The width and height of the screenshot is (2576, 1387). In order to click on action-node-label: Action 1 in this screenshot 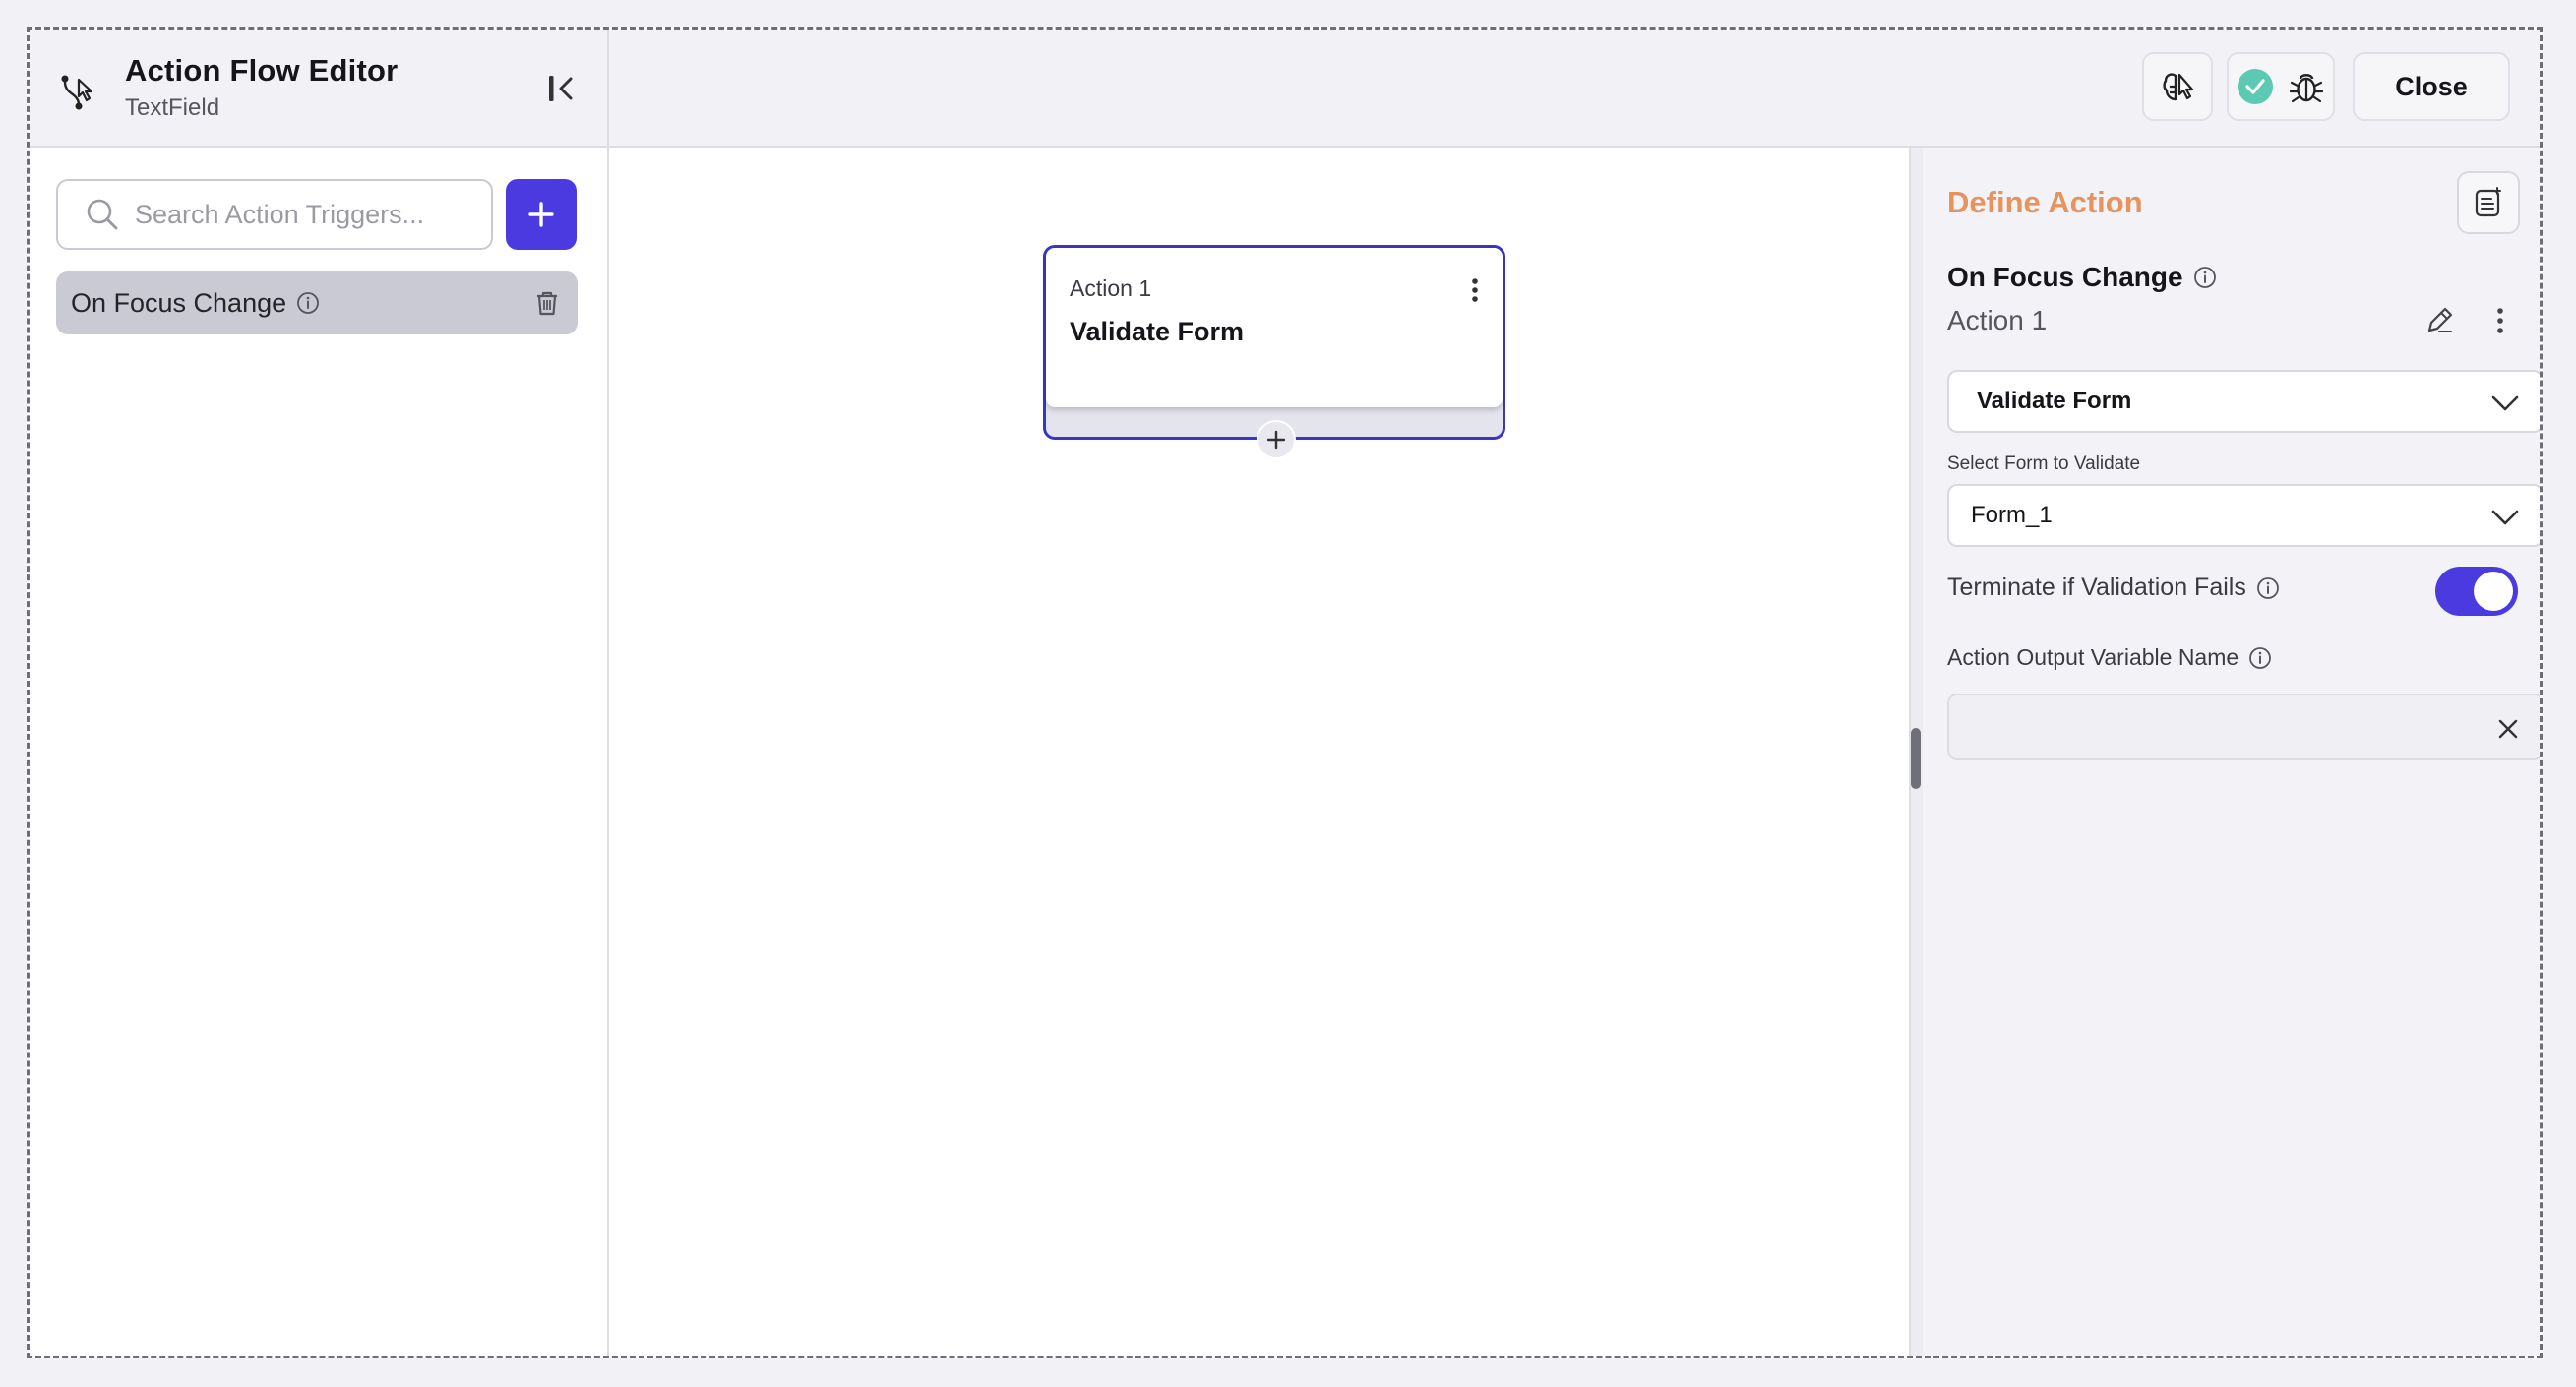, I will do `click(1111, 288)`.